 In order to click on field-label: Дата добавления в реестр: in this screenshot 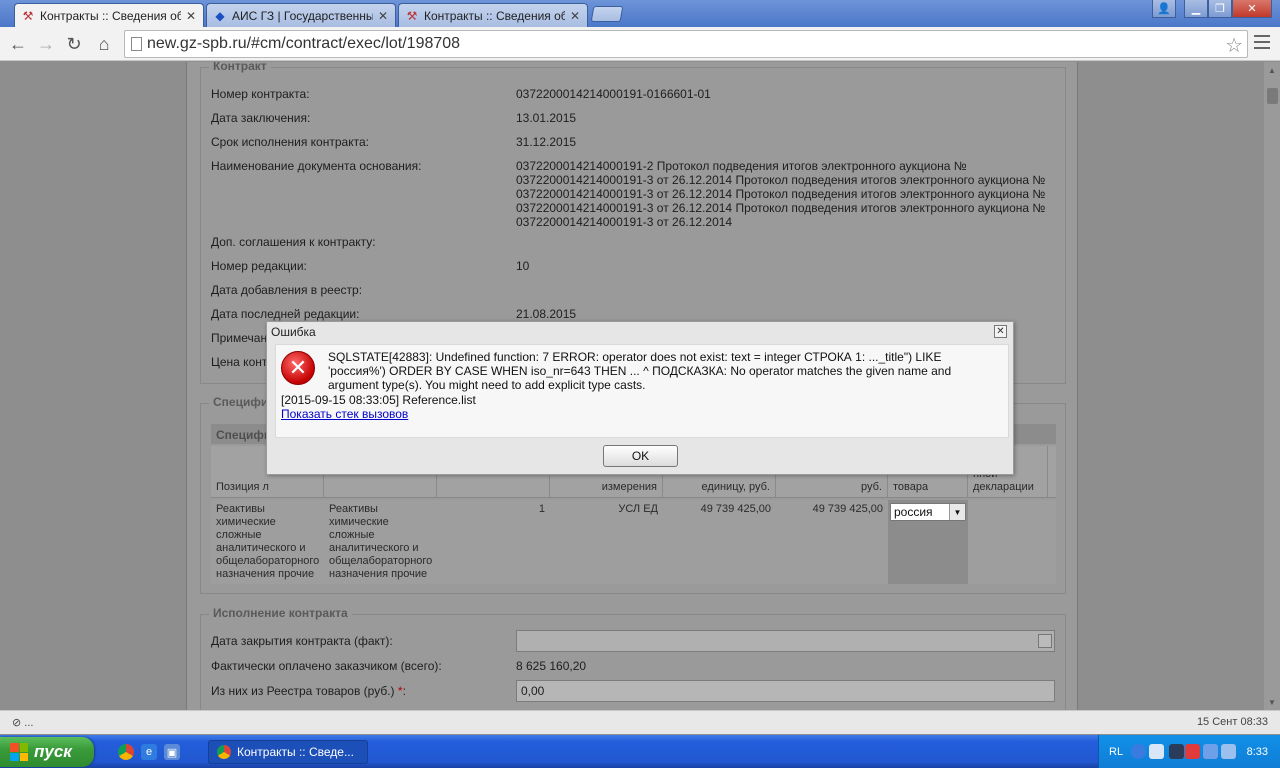, I will do `click(287, 290)`.